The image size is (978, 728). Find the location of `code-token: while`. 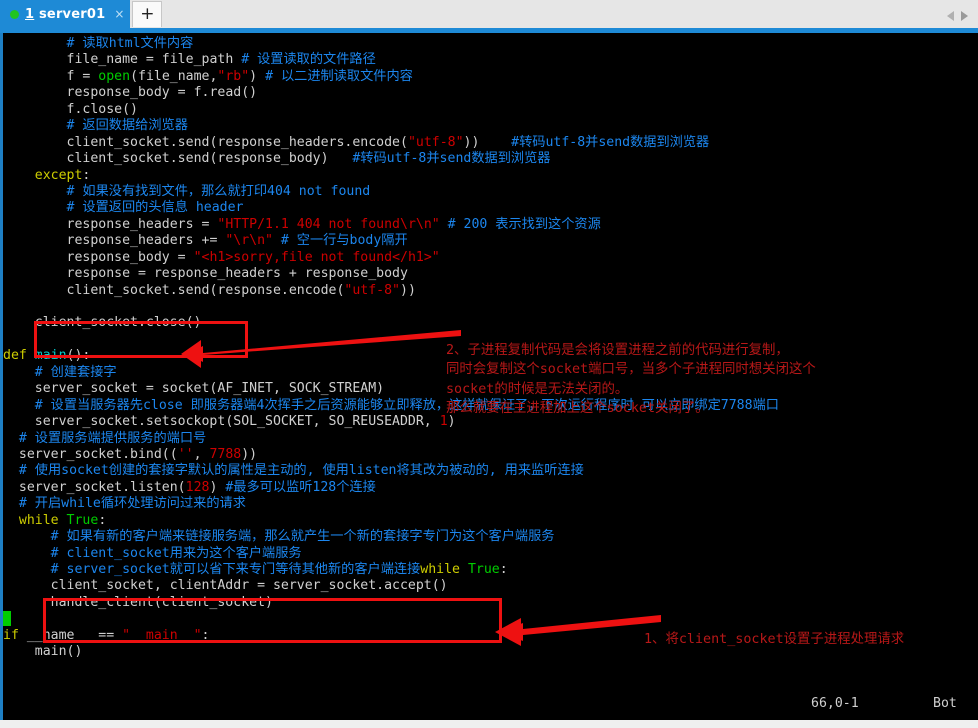

code-token: while is located at coordinates (440, 569).